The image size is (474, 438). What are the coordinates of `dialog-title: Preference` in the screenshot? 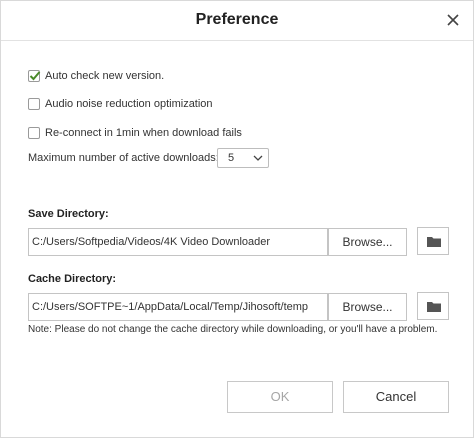 It's located at (237, 19).